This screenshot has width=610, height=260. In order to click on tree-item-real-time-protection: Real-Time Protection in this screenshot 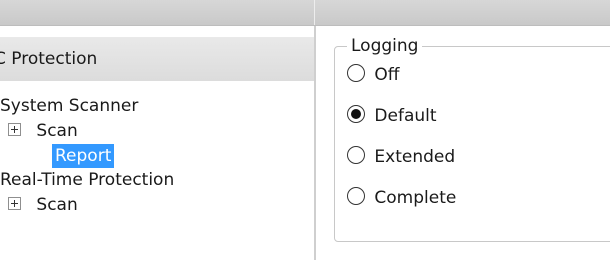, I will do `click(87, 180)`.